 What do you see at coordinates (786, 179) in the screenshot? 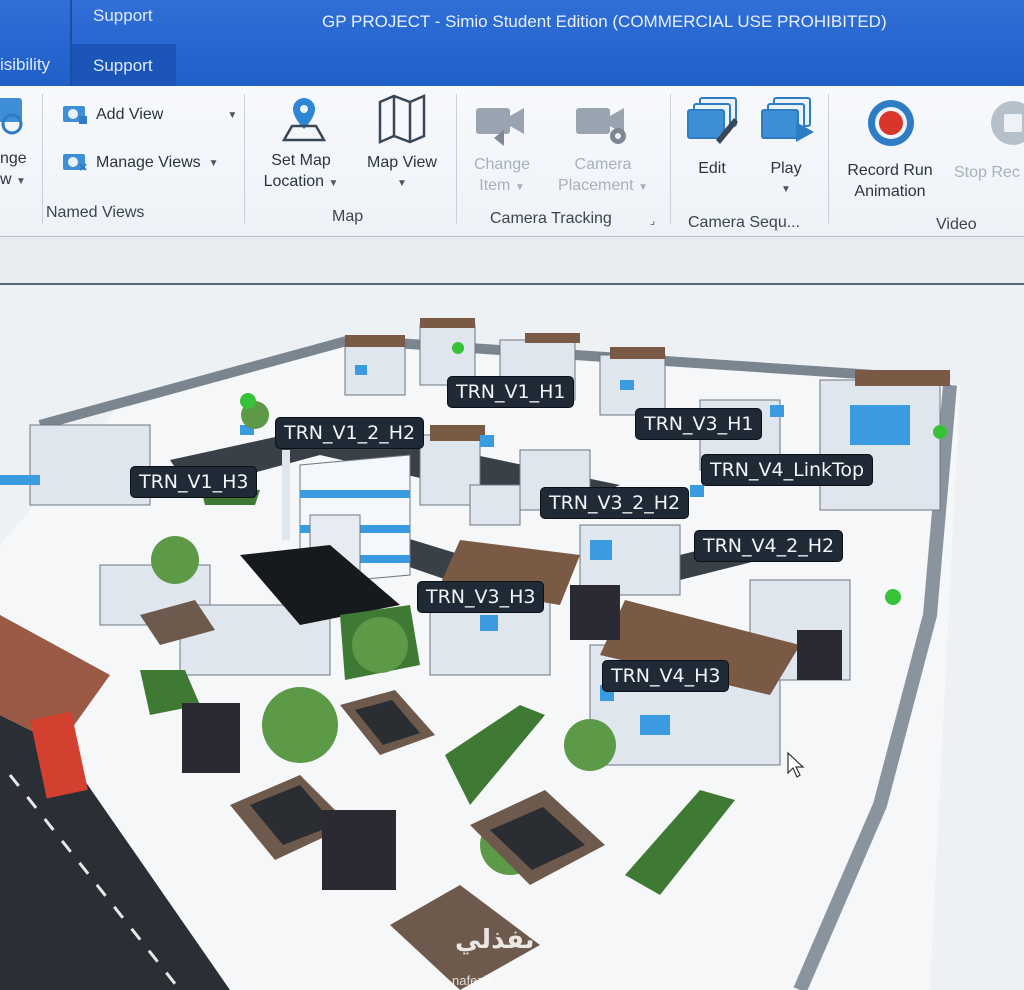
I see `play-sequence-button: Play ▼` at bounding box center [786, 179].